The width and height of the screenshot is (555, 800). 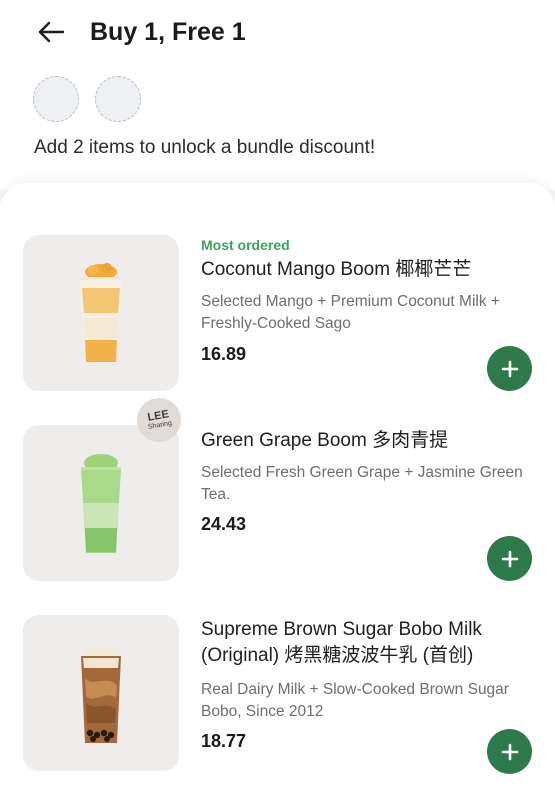 I want to click on product-price: 18.77, so click(x=224, y=741).